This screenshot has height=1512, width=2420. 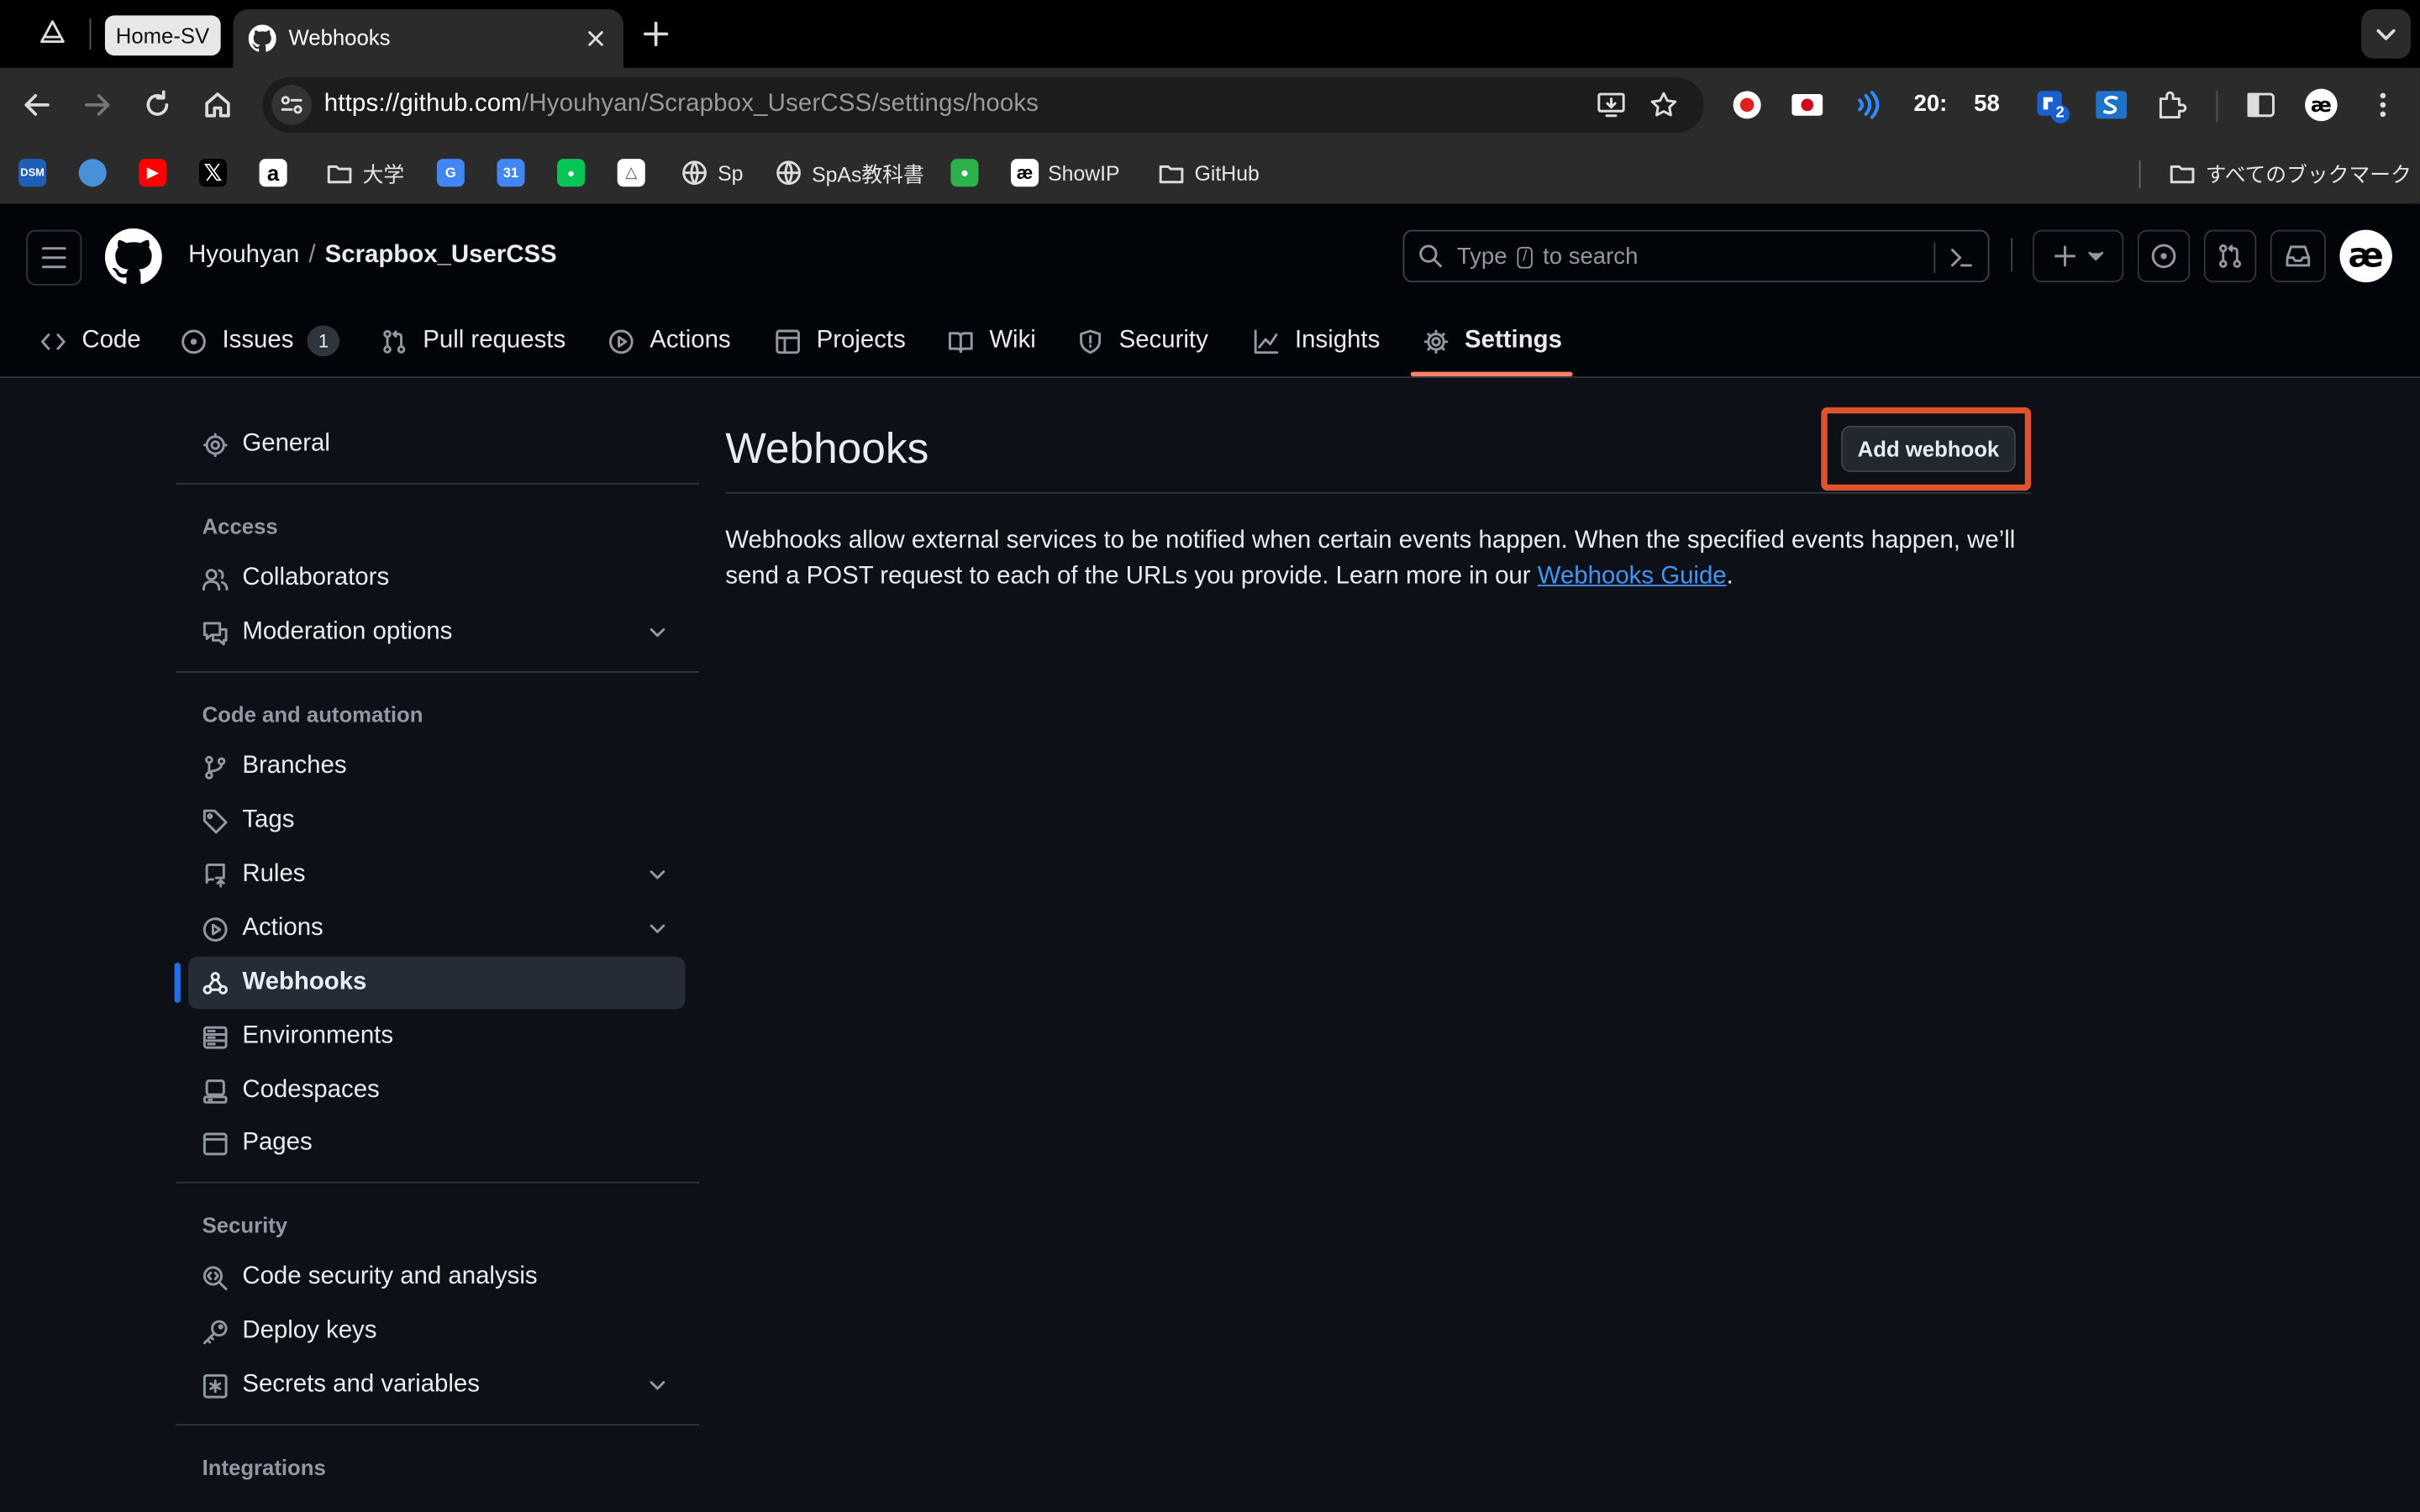 What do you see at coordinates (1430, 256) in the screenshot?
I see `search-icon` at bounding box center [1430, 256].